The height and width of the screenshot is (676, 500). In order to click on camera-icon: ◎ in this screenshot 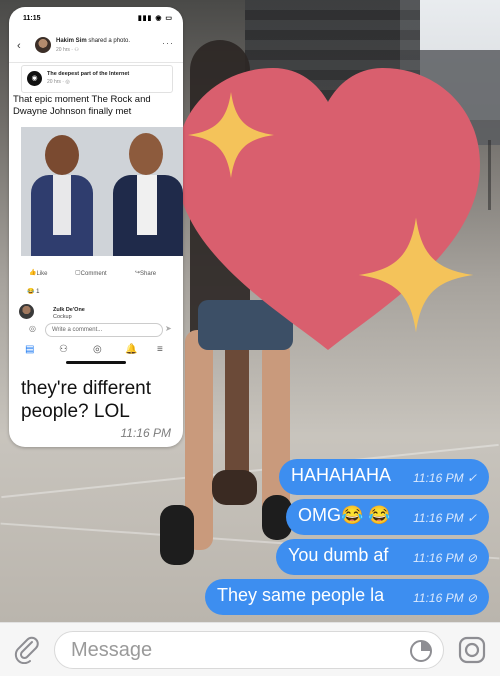, I will do `click(32, 328)`.